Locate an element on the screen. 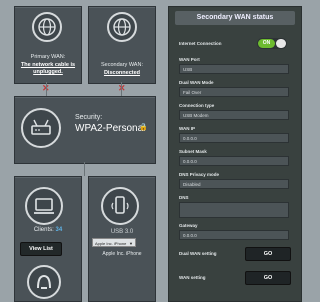 The height and width of the screenshot is (302, 320). view-list-button: View List is located at coordinates (41, 249).